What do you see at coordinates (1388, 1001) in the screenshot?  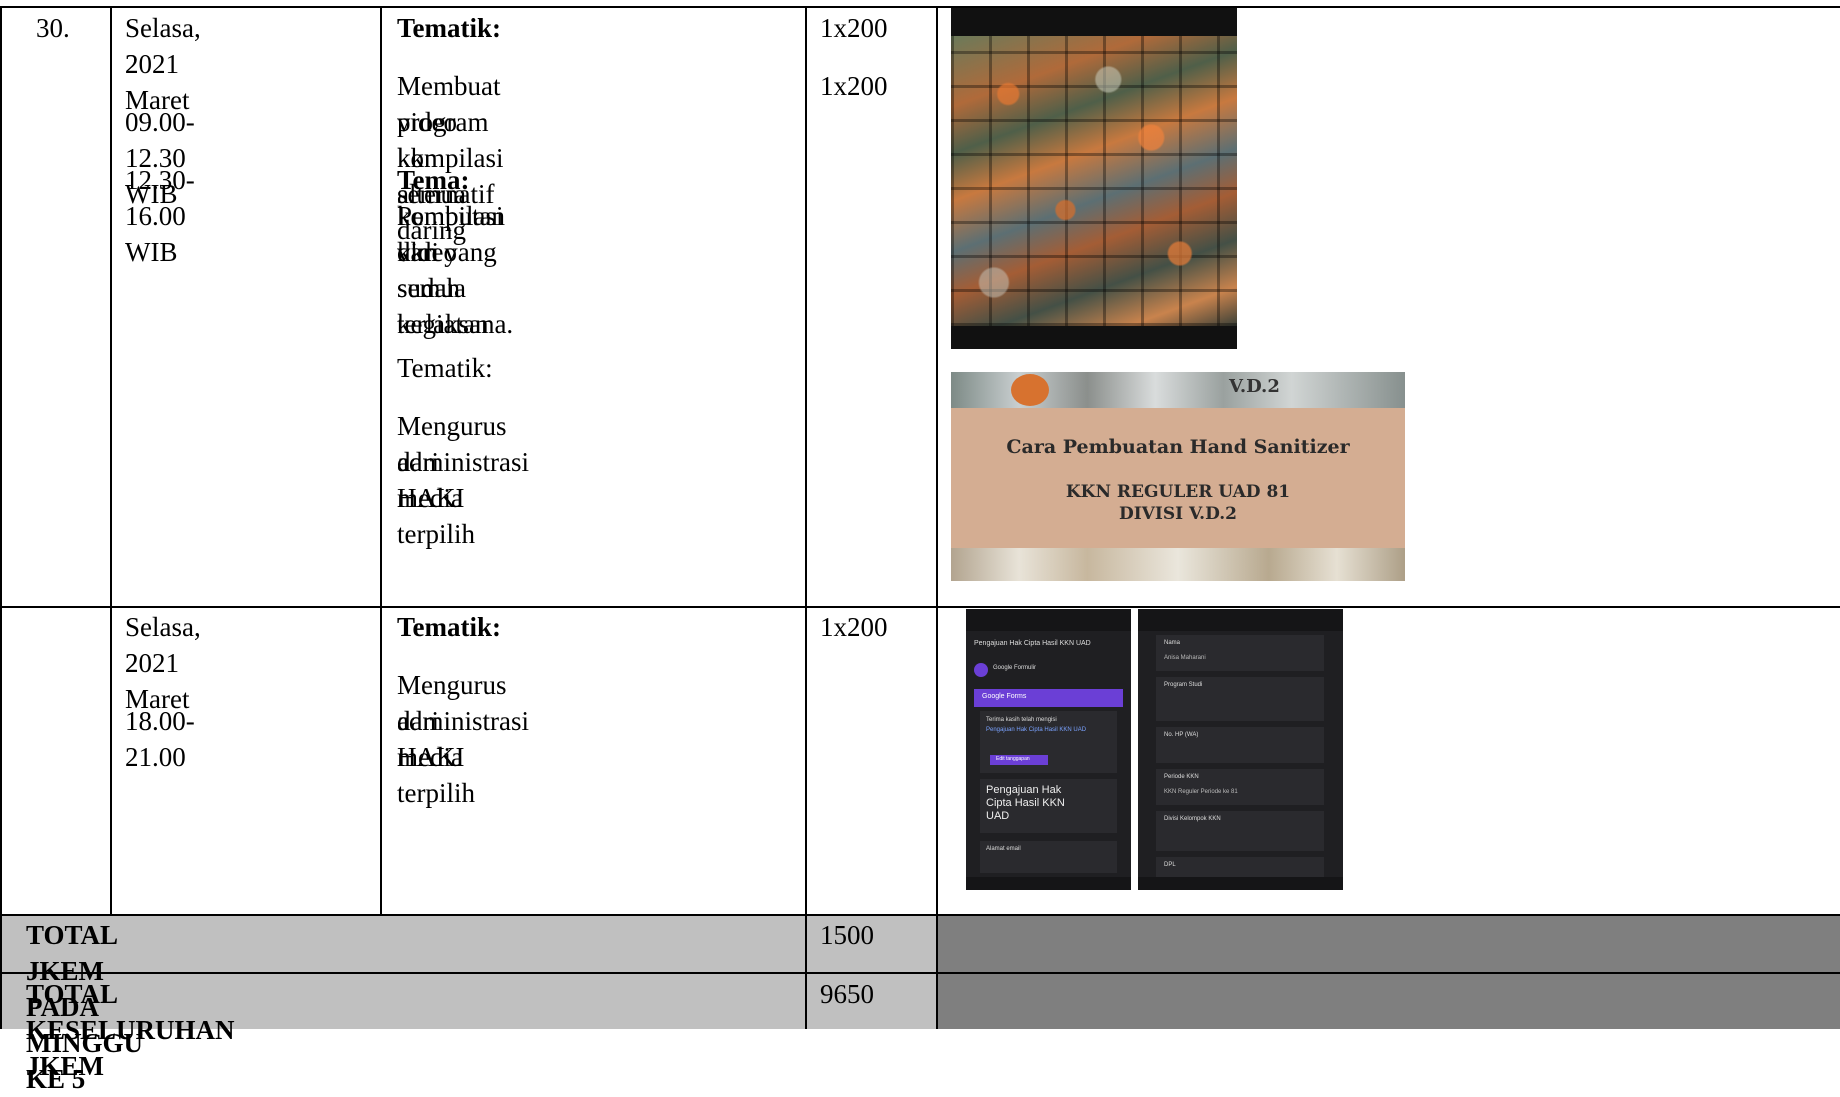 I see `total-all-blank-cell` at bounding box center [1388, 1001].